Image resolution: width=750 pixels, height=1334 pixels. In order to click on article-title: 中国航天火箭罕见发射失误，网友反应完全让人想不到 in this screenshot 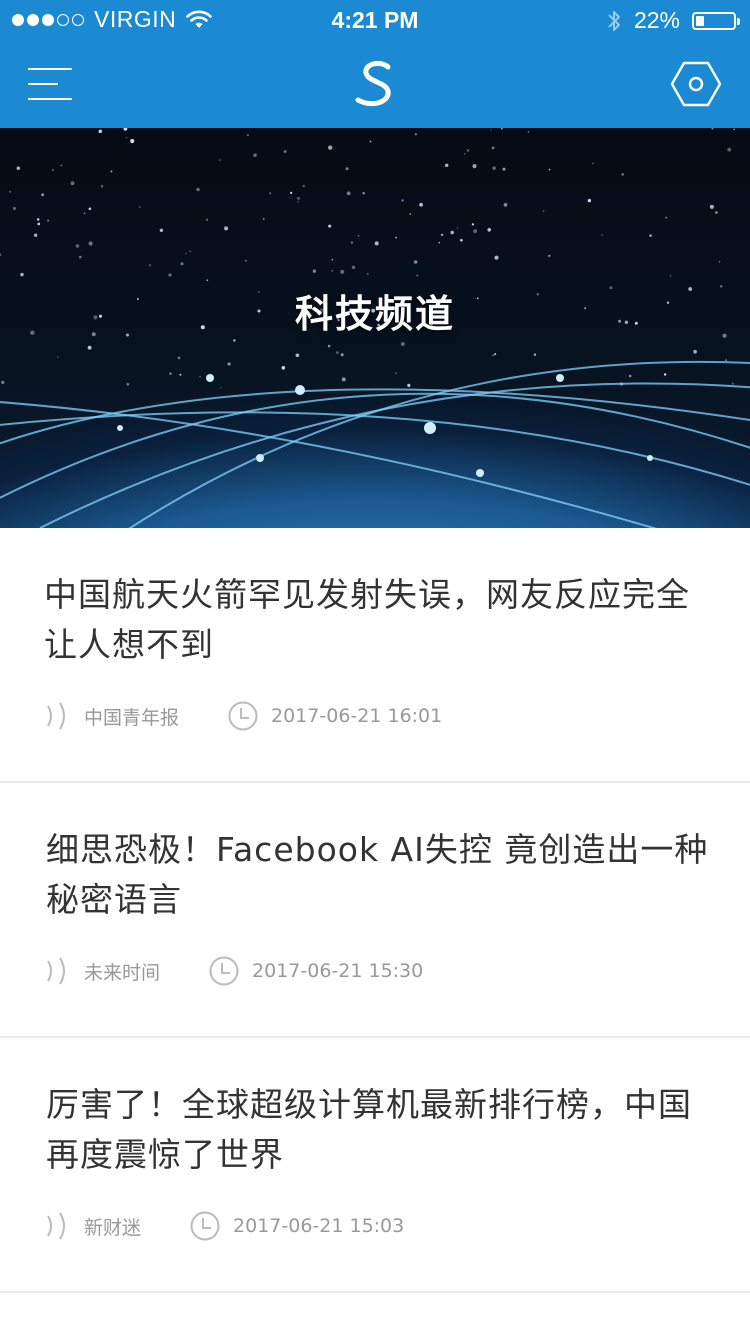, I will do `click(376, 620)`.